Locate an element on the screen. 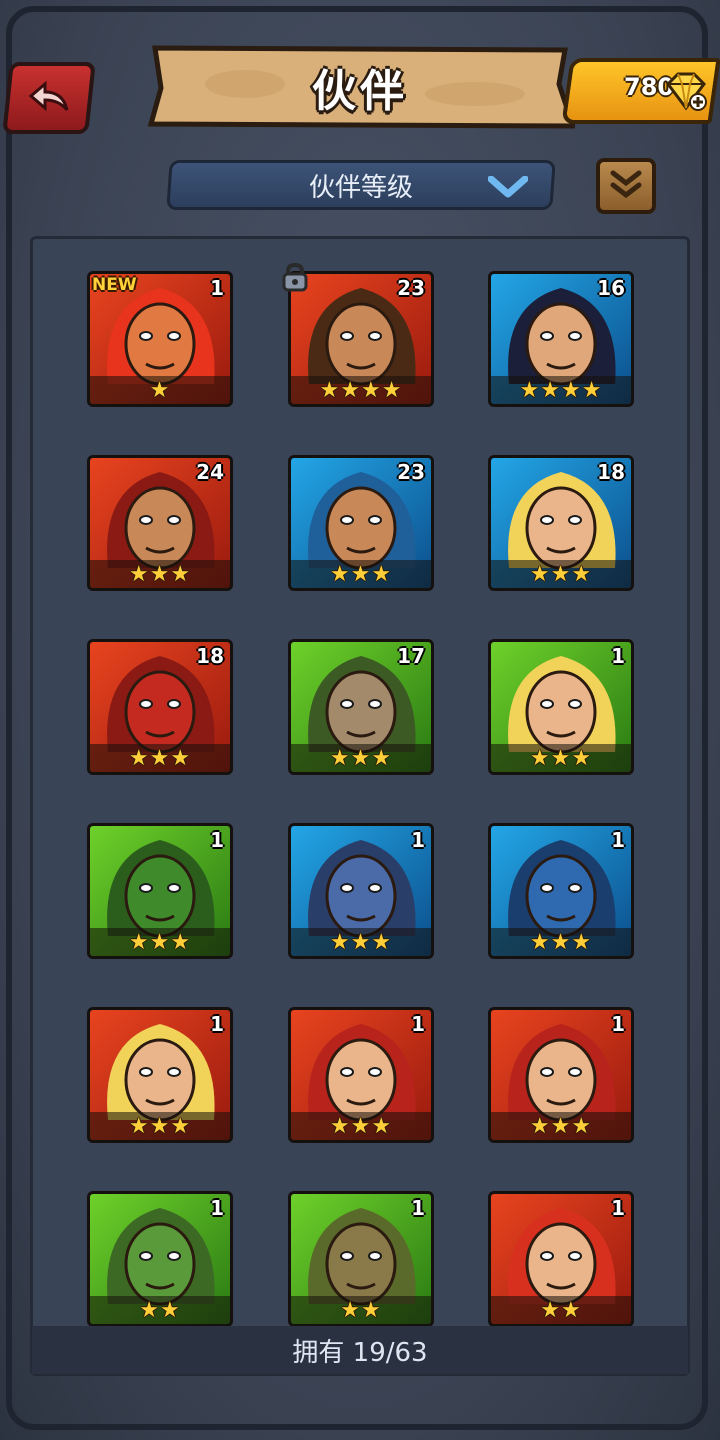 This screenshot has height=1440, width=720. companion-card: 16 ★★★★ is located at coordinates (561, 339).